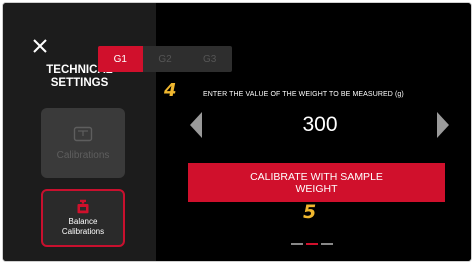 This screenshot has height=264, width=474. I want to click on calibrate-button-label-line2: WEIGHT, so click(316, 188).